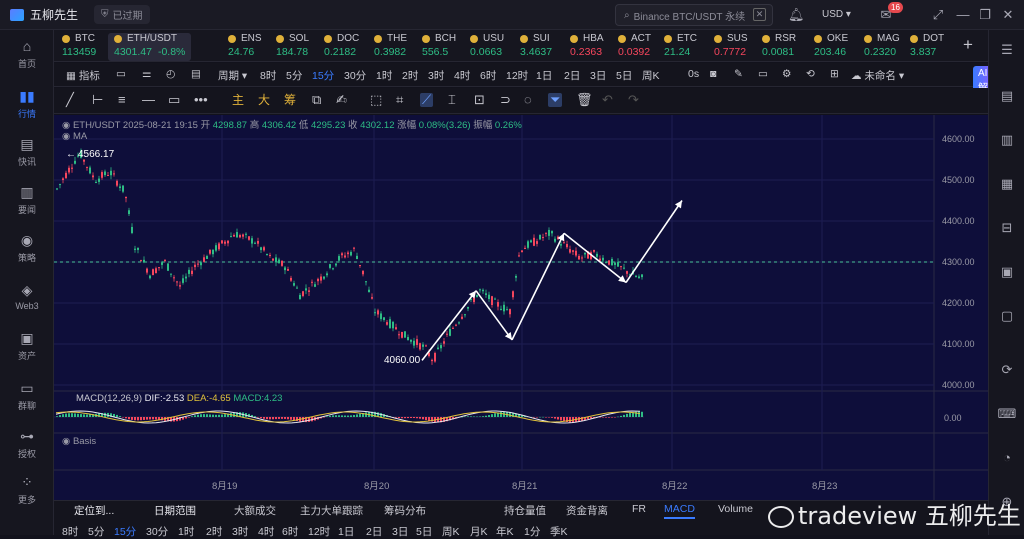 This screenshot has height=539, width=1024. Describe the element at coordinates (355, 75) in the screenshot. I see `interval-button: 30分` at that location.